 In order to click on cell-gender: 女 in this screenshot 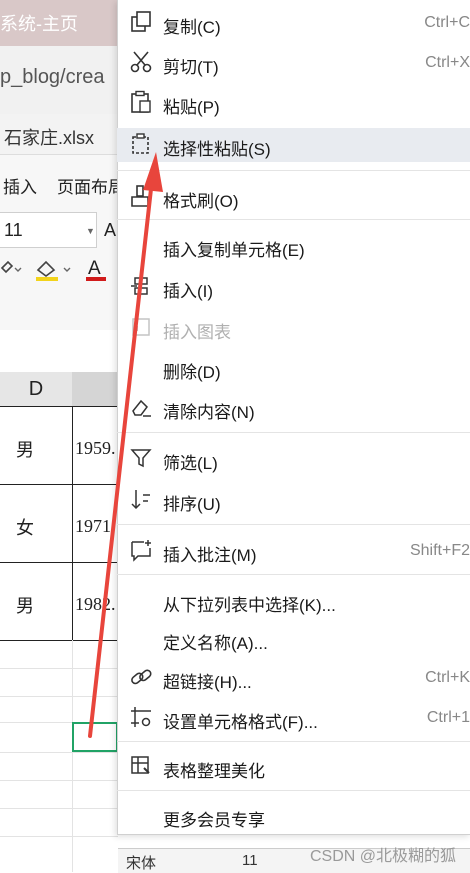, I will do `click(25, 527)`.